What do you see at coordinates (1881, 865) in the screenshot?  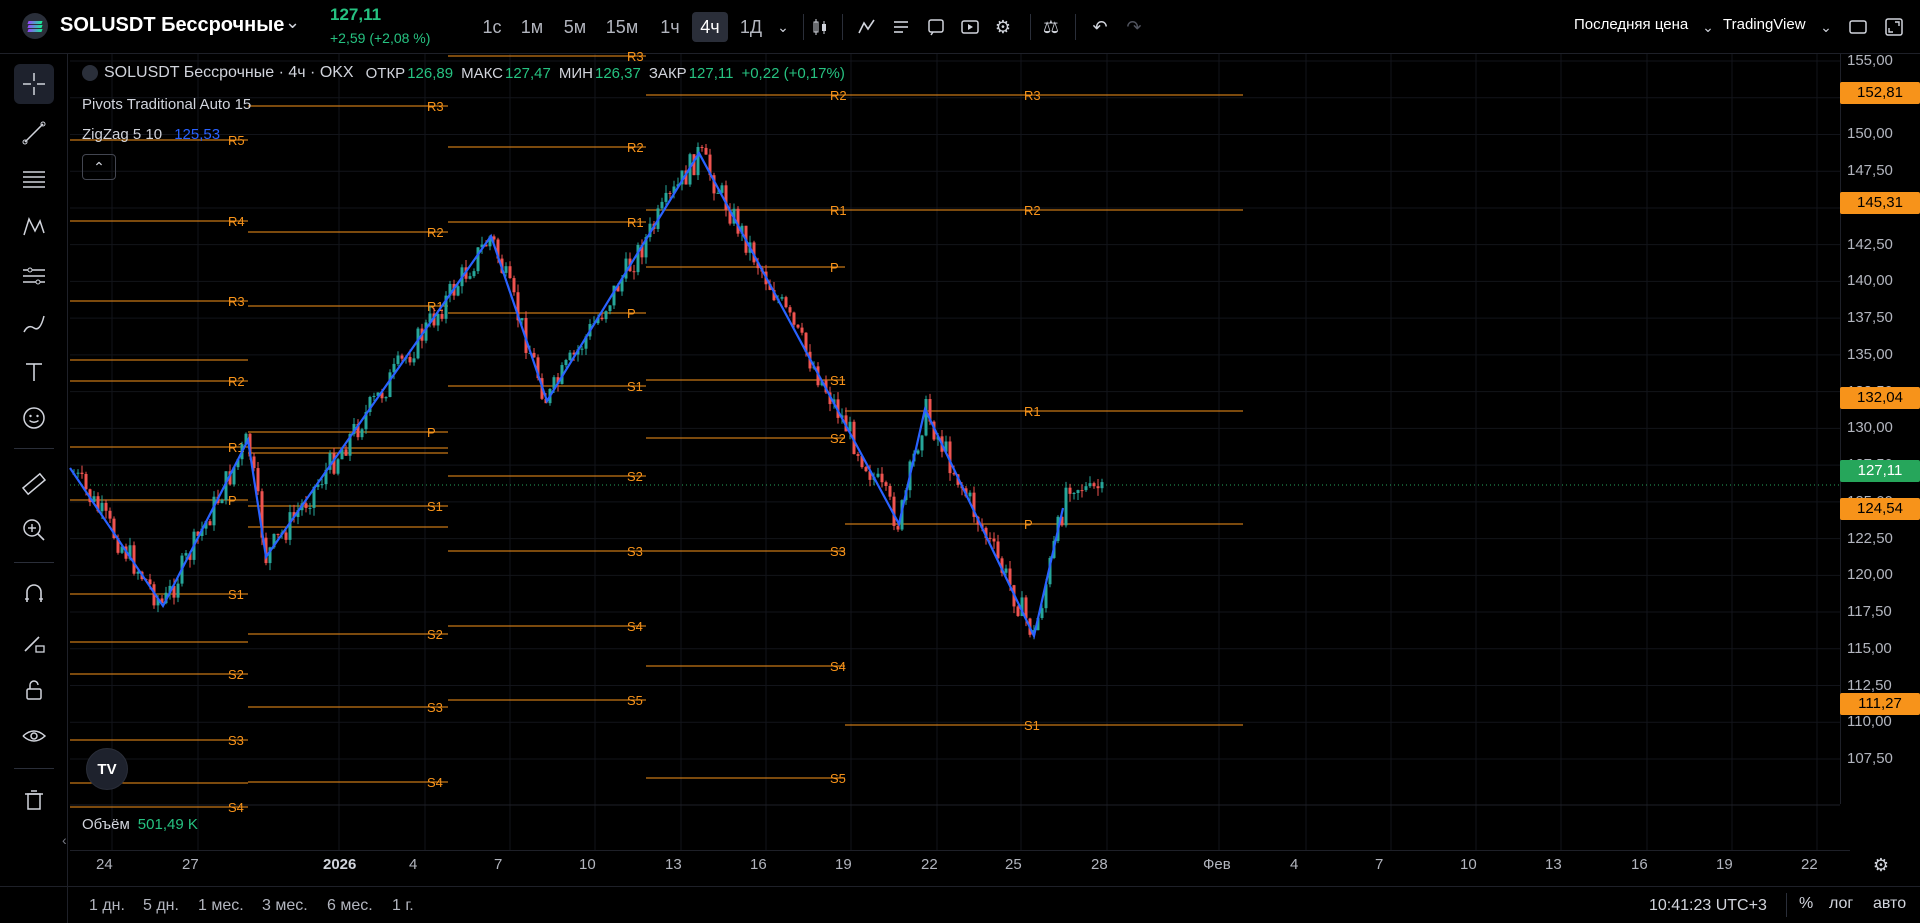 I see `gear-icon: ⚙` at bounding box center [1881, 865].